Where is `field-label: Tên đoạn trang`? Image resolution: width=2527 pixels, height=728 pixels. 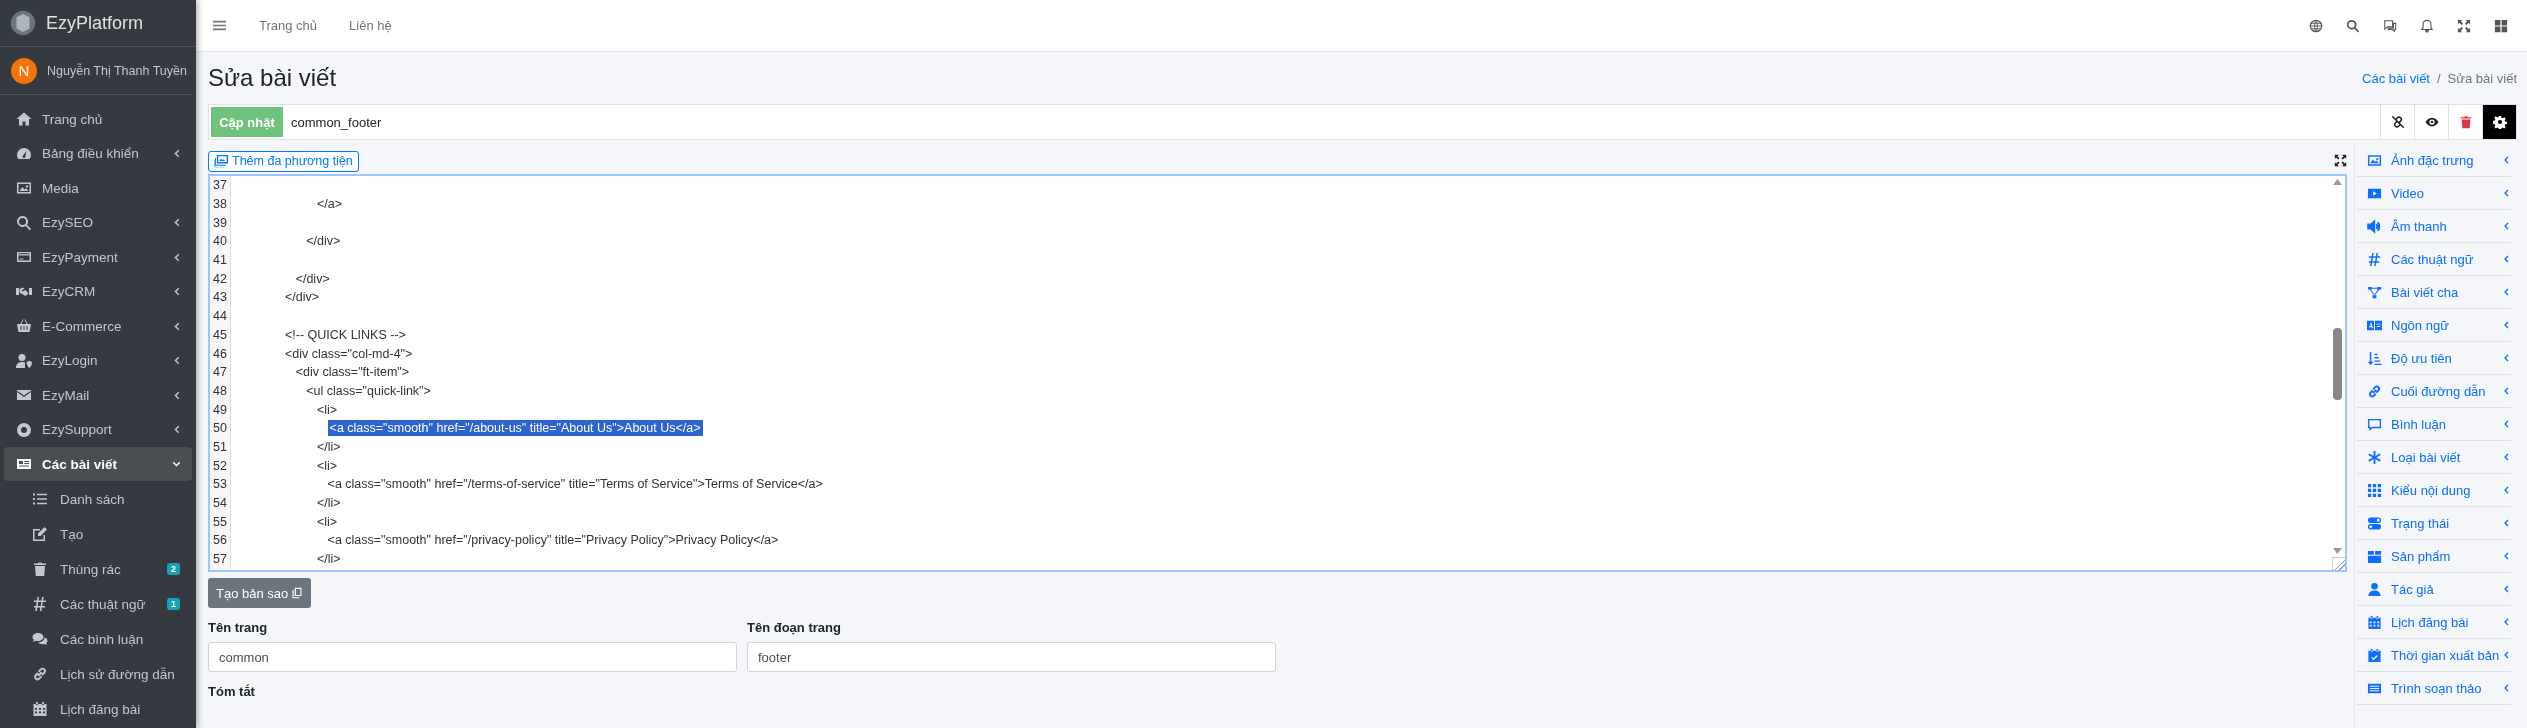
field-label: Tên đoạn trang is located at coordinates (794, 627).